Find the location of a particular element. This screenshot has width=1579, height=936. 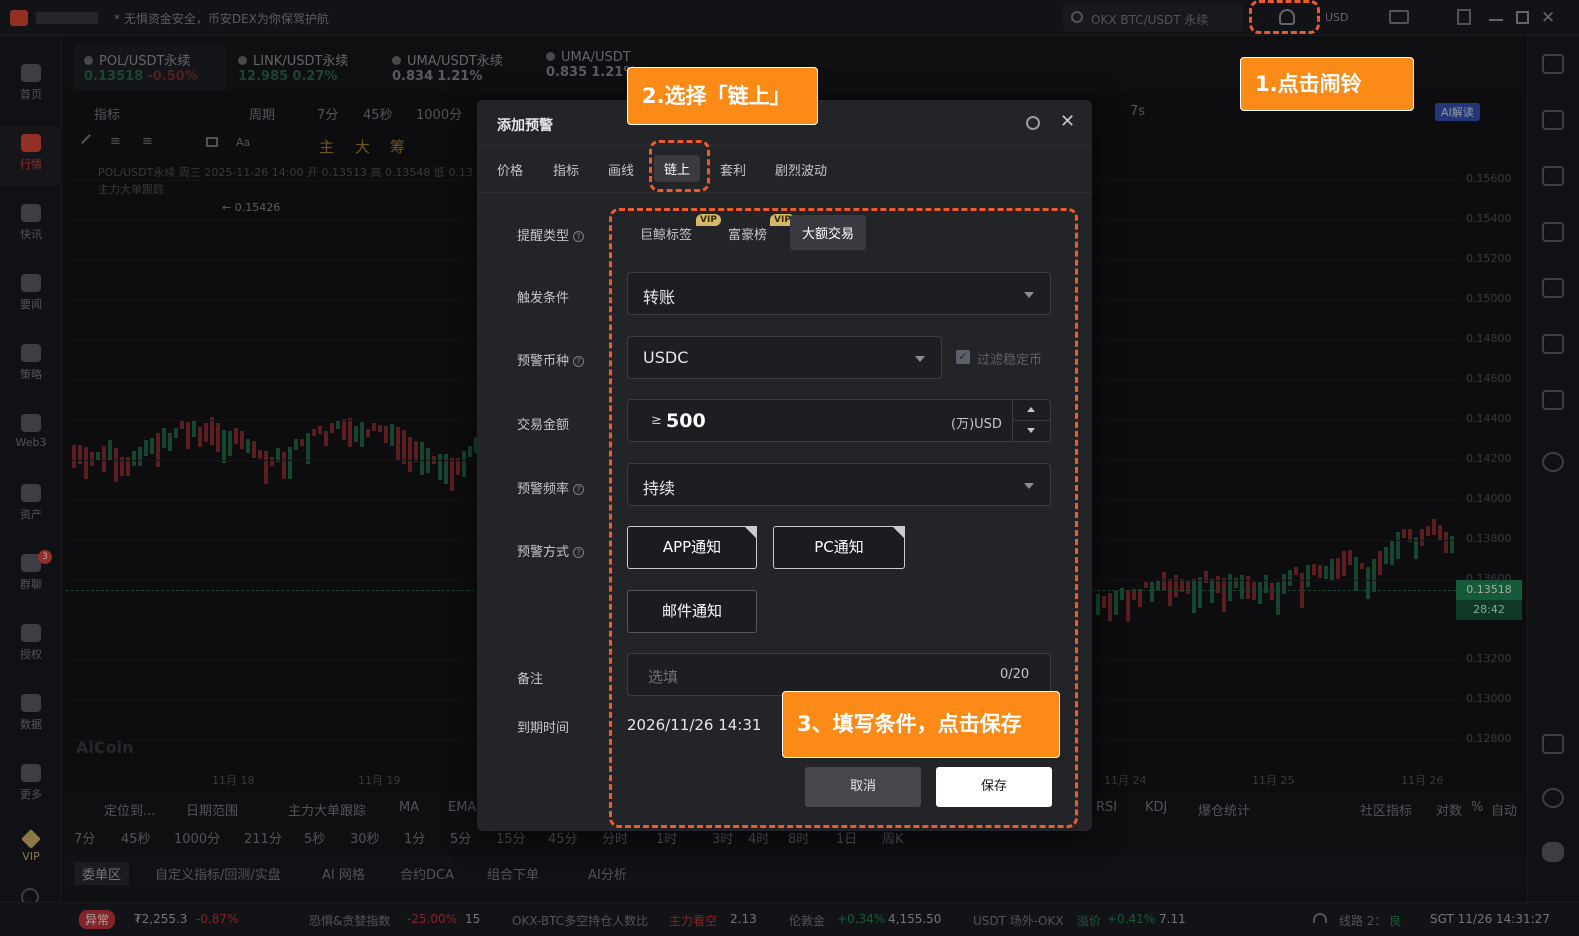

tab-divider is located at coordinates (784, 192).